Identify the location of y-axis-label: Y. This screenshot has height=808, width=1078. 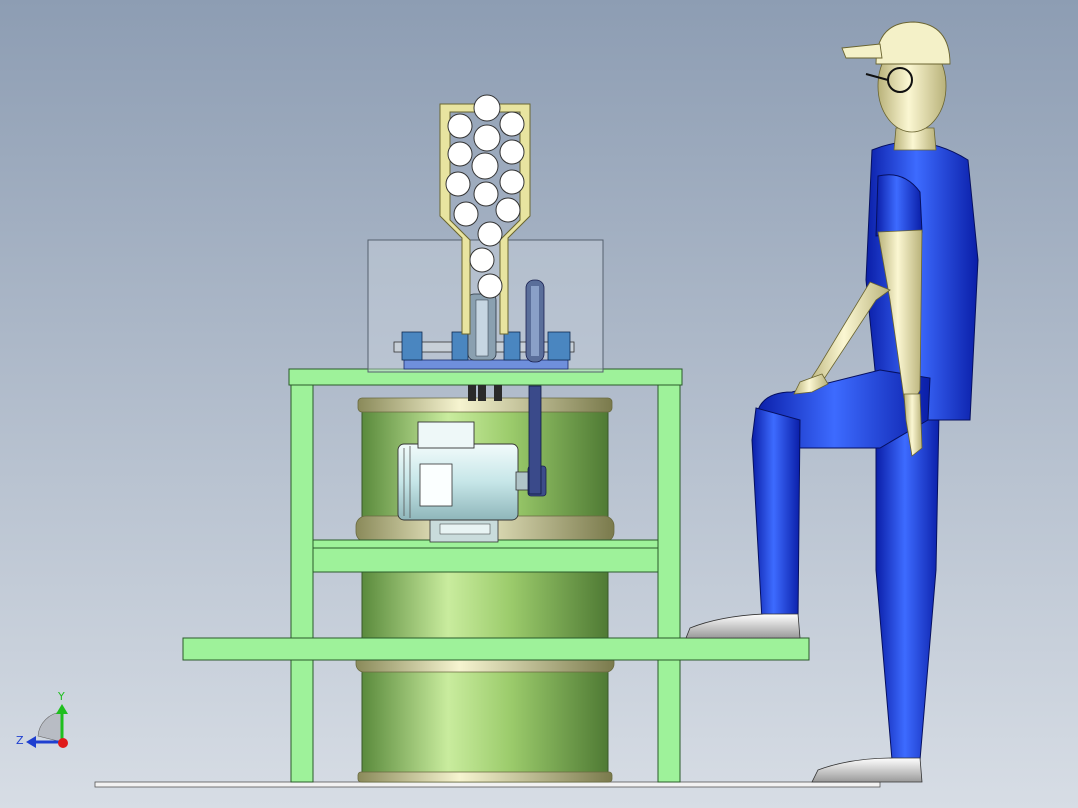
(61, 696).